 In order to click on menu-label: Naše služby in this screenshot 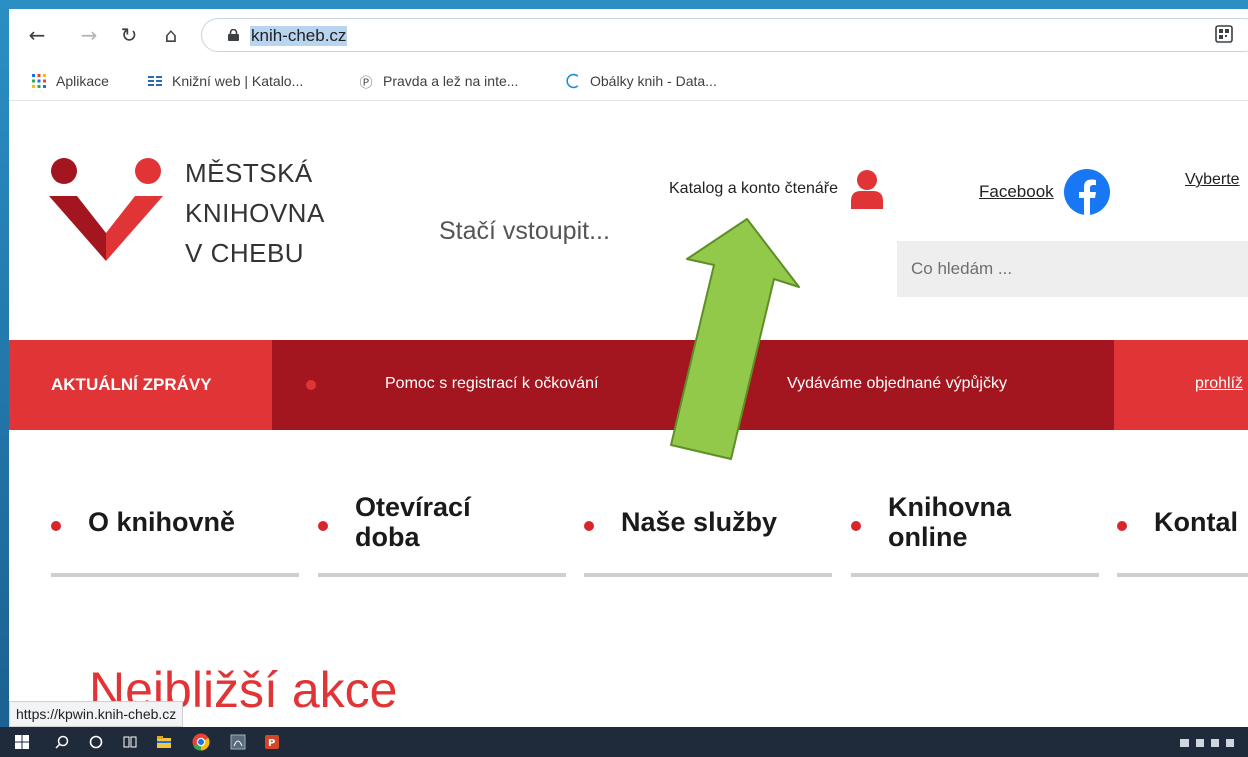, I will do `click(699, 522)`.